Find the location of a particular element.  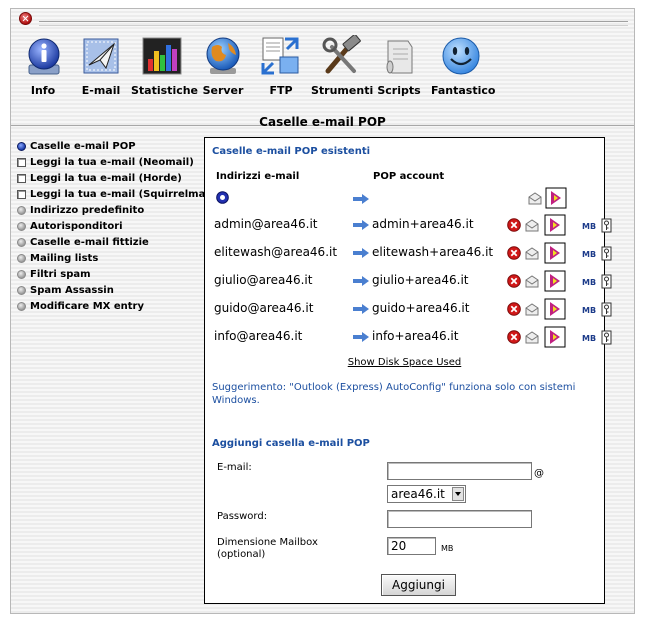

title-bar-rule is located at coordinates (333, 23).